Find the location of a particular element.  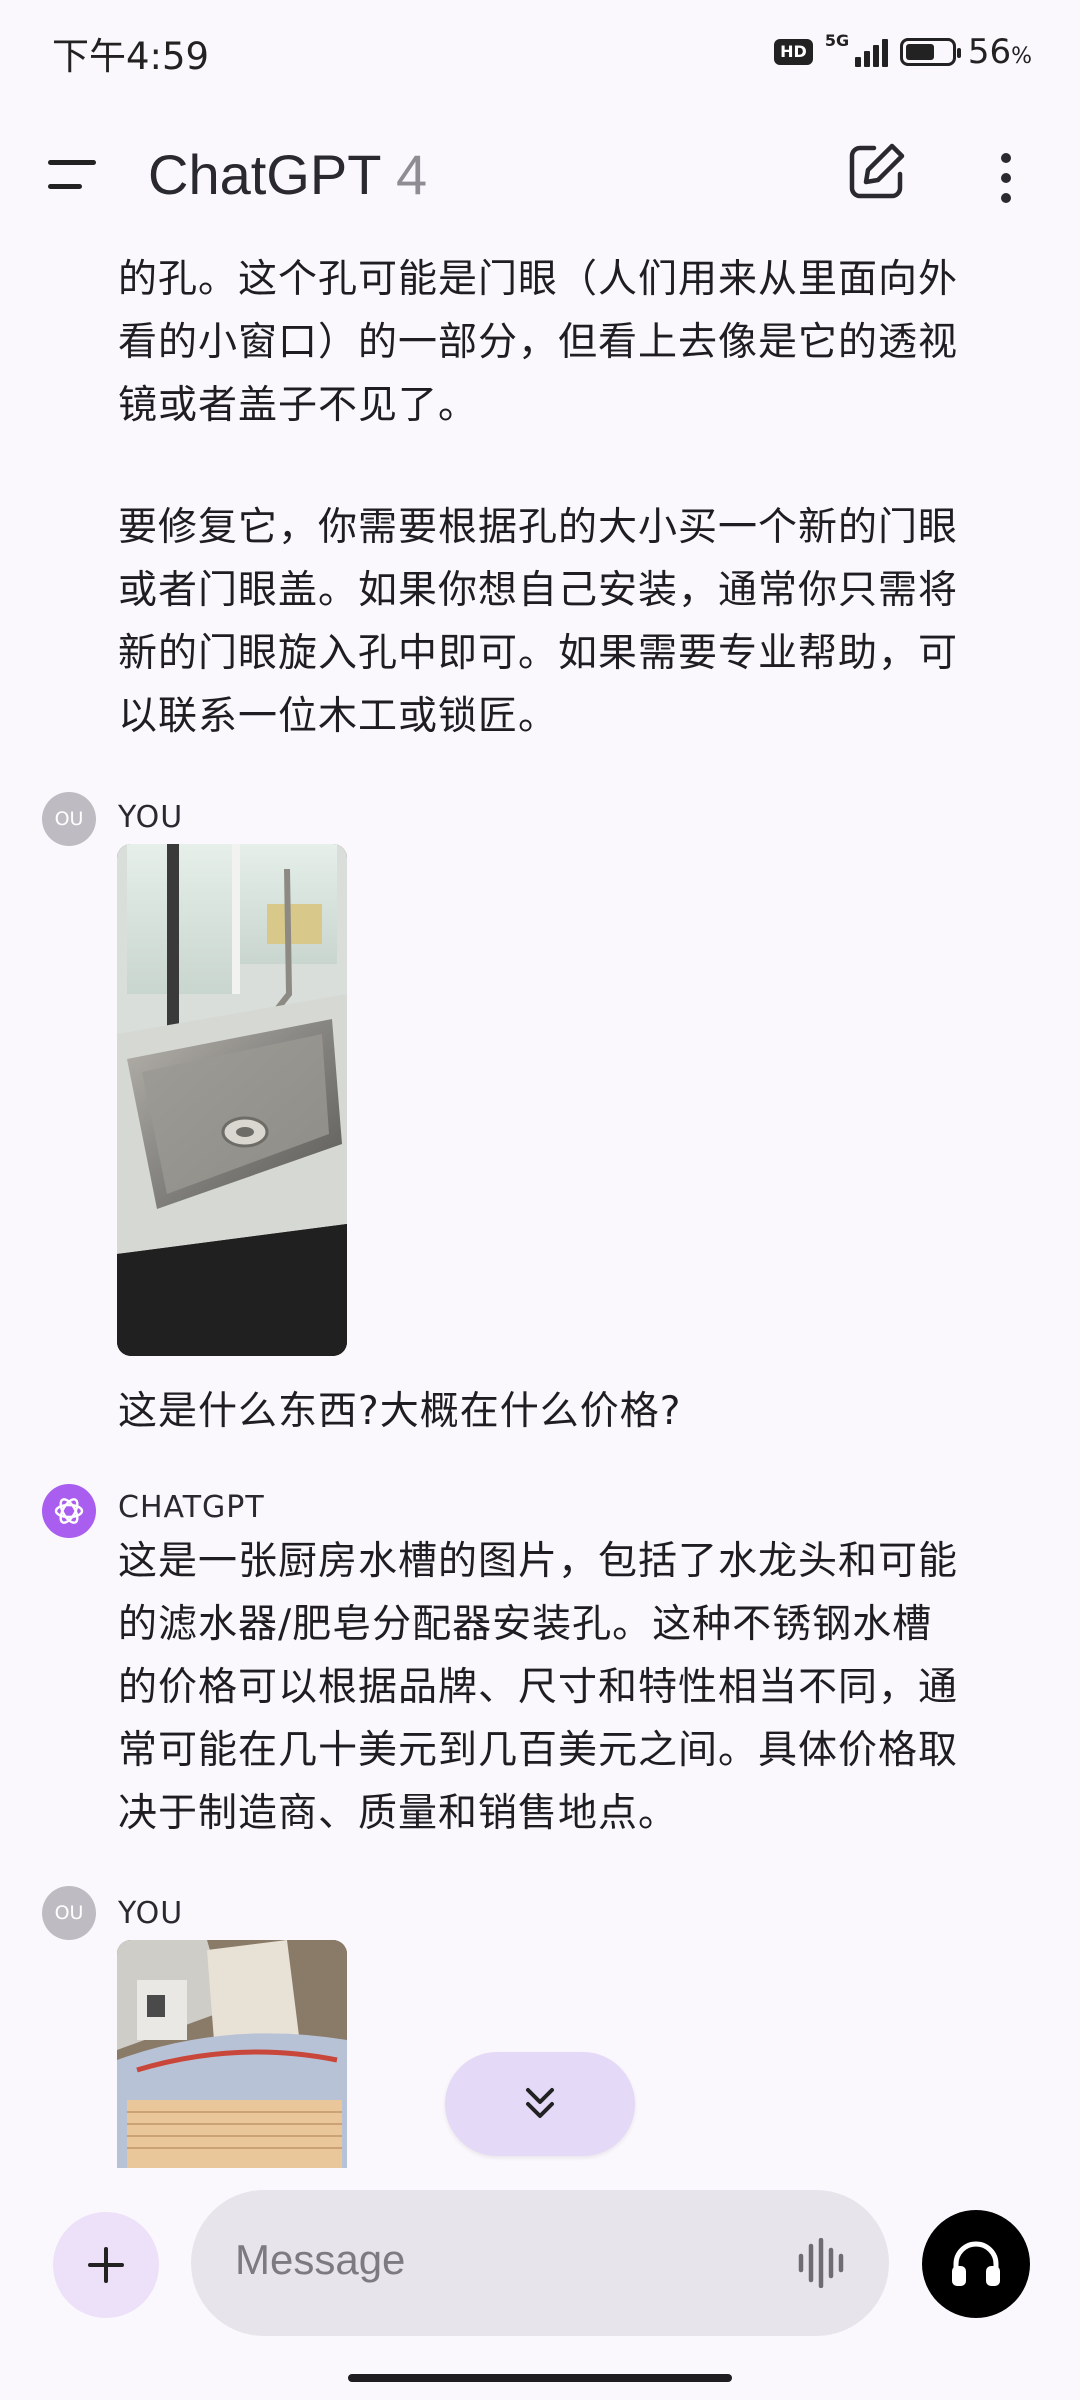

sink-photo is located at coordinates (232, 1100).